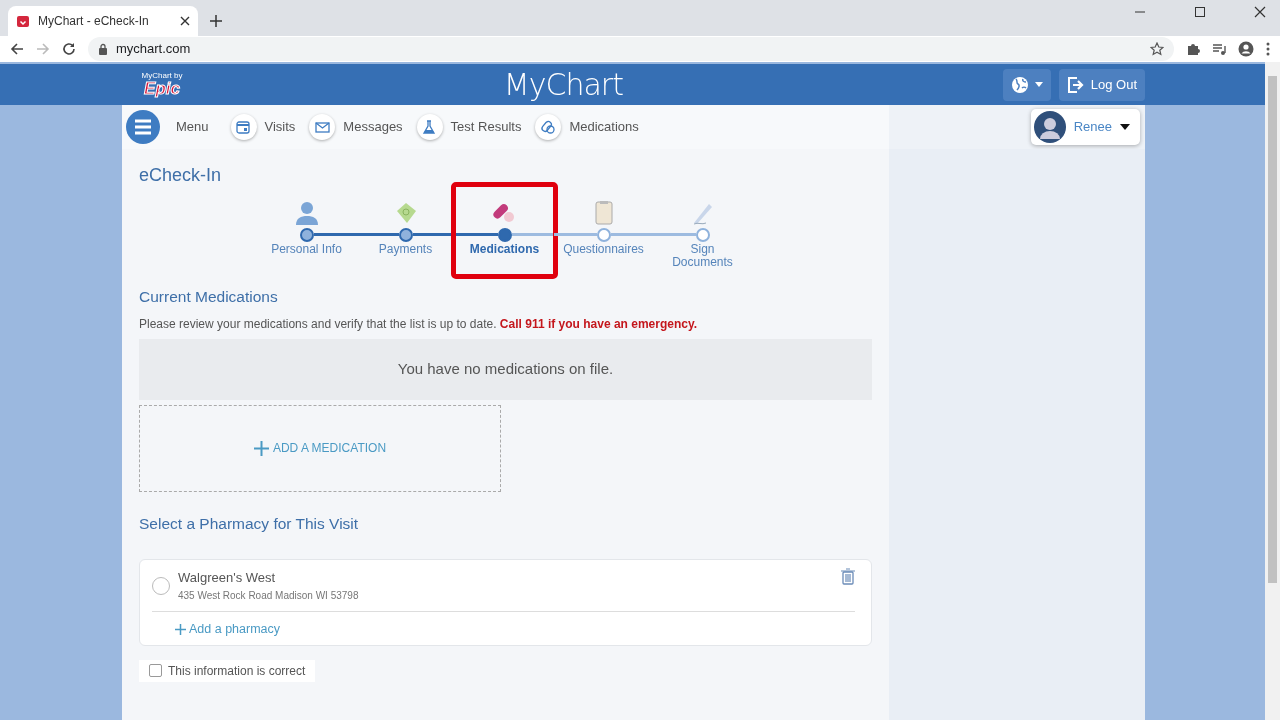 The width and height of the screenshot is (1280, 720). What do you see at coordinates (209, 297) in the screenshot?
I see `section-heading: Current Medications` at bounding box center [209, 297].